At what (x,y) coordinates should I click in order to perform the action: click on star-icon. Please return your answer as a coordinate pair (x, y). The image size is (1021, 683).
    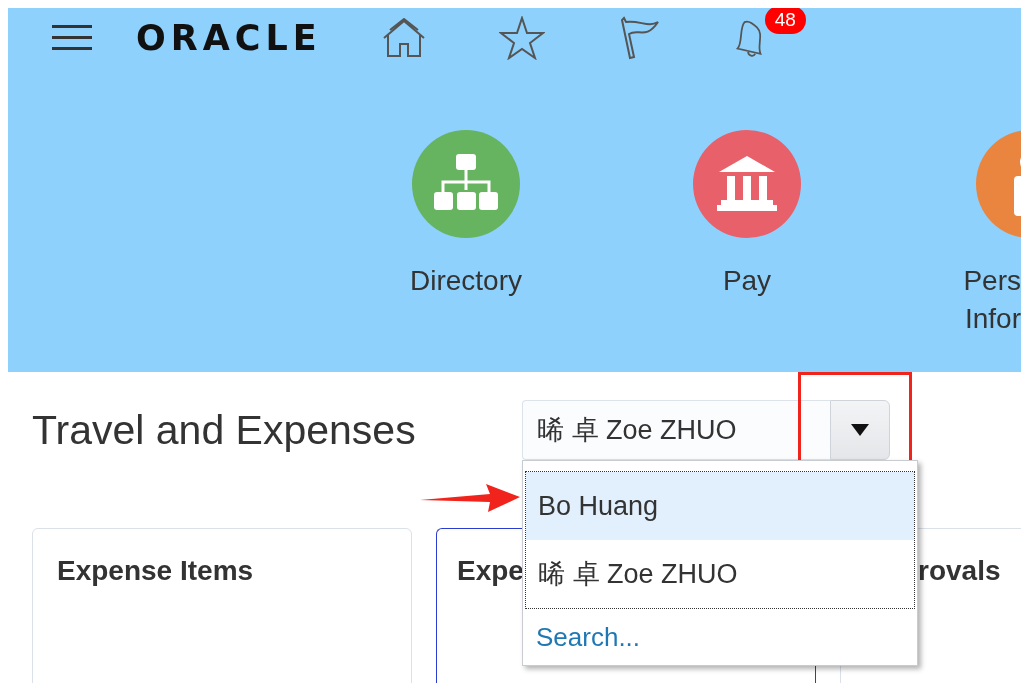
    Looking at the image, I should click on (521, 38).